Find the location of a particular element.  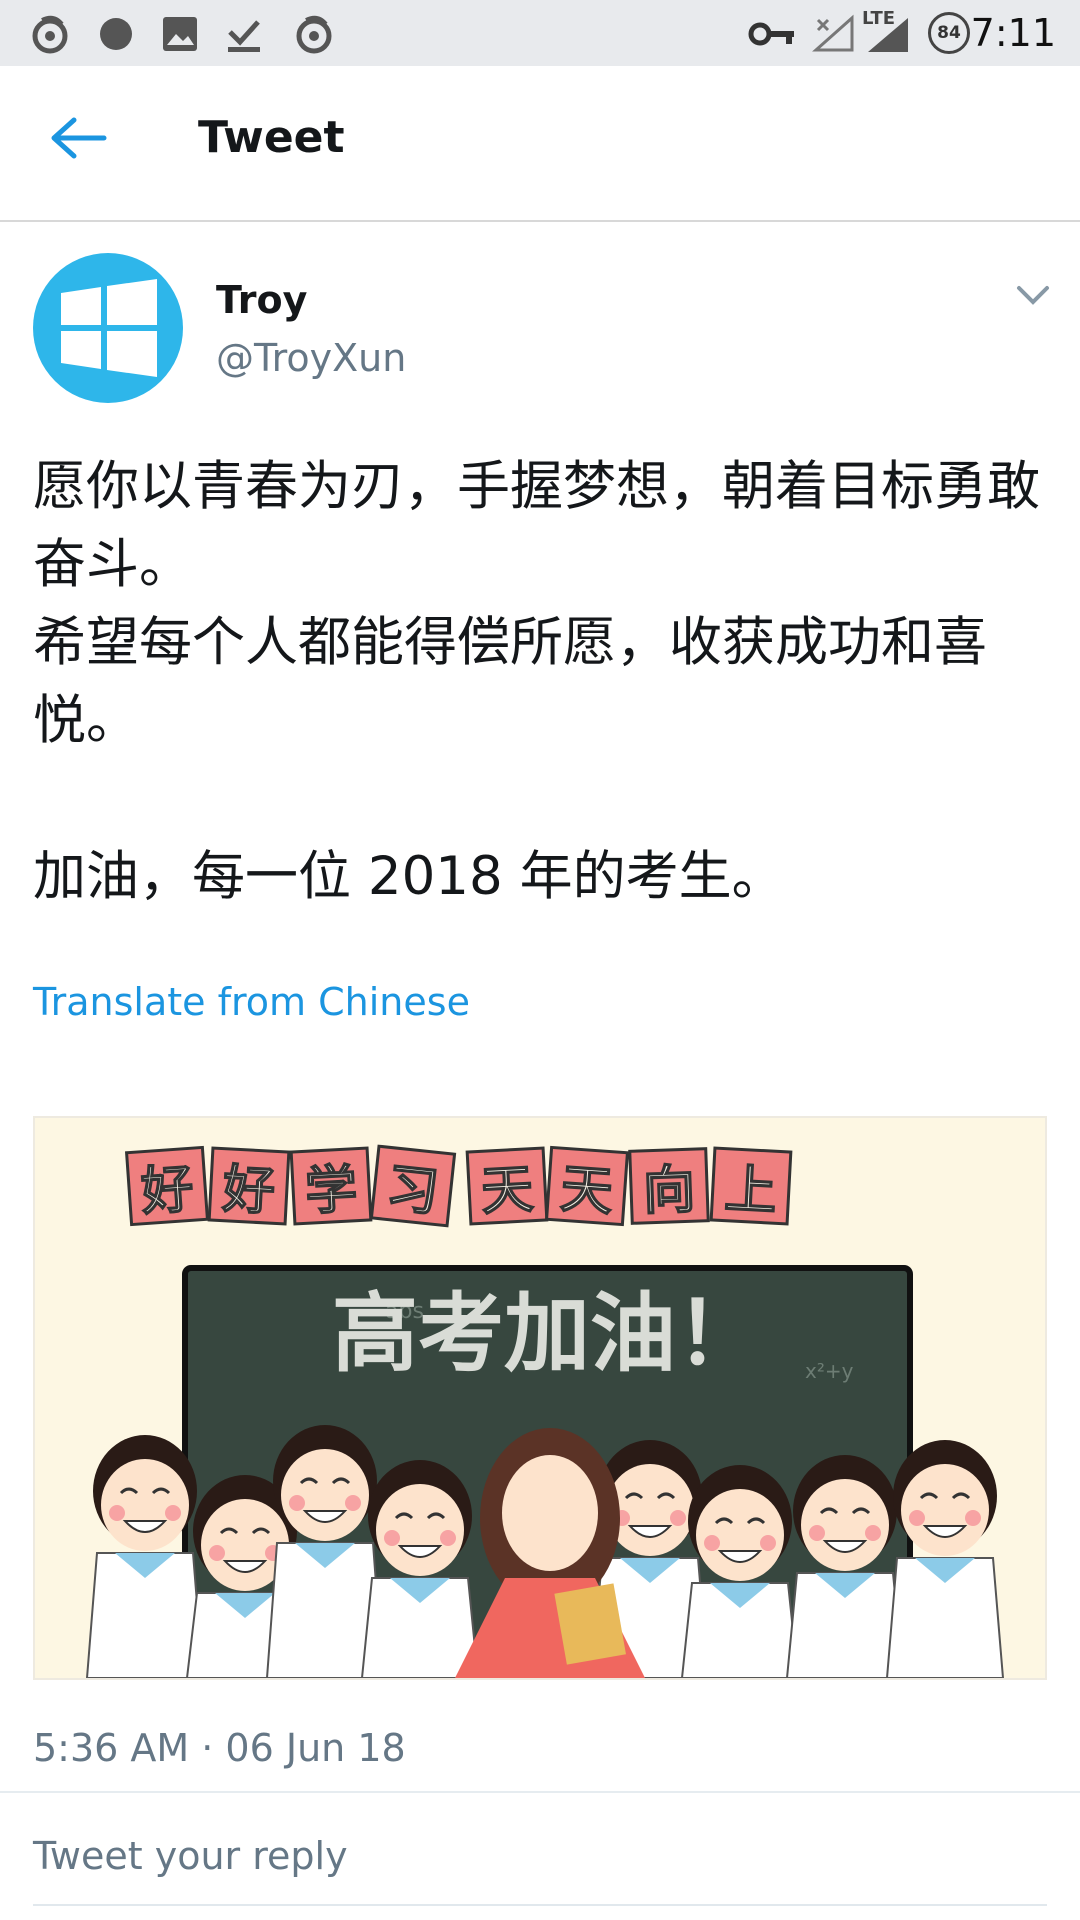

banner-flag: 学 is located at coordinates (331, 1186).